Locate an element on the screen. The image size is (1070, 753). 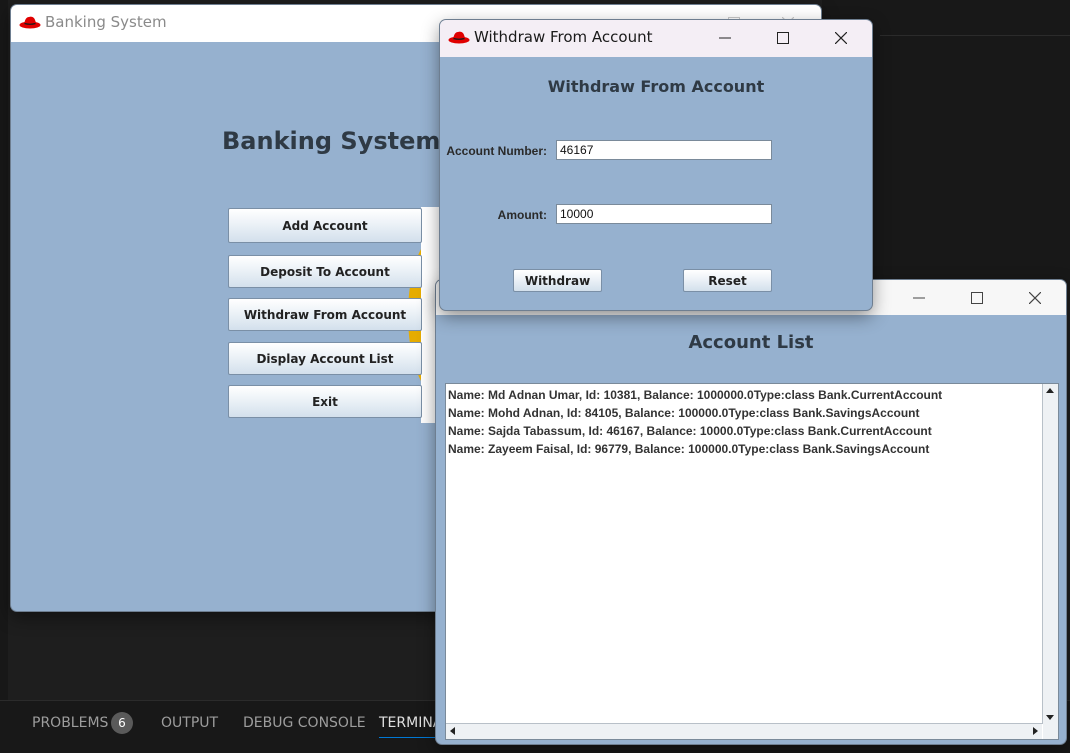
vscode-activity-strip is located at coordinates (4, 350).